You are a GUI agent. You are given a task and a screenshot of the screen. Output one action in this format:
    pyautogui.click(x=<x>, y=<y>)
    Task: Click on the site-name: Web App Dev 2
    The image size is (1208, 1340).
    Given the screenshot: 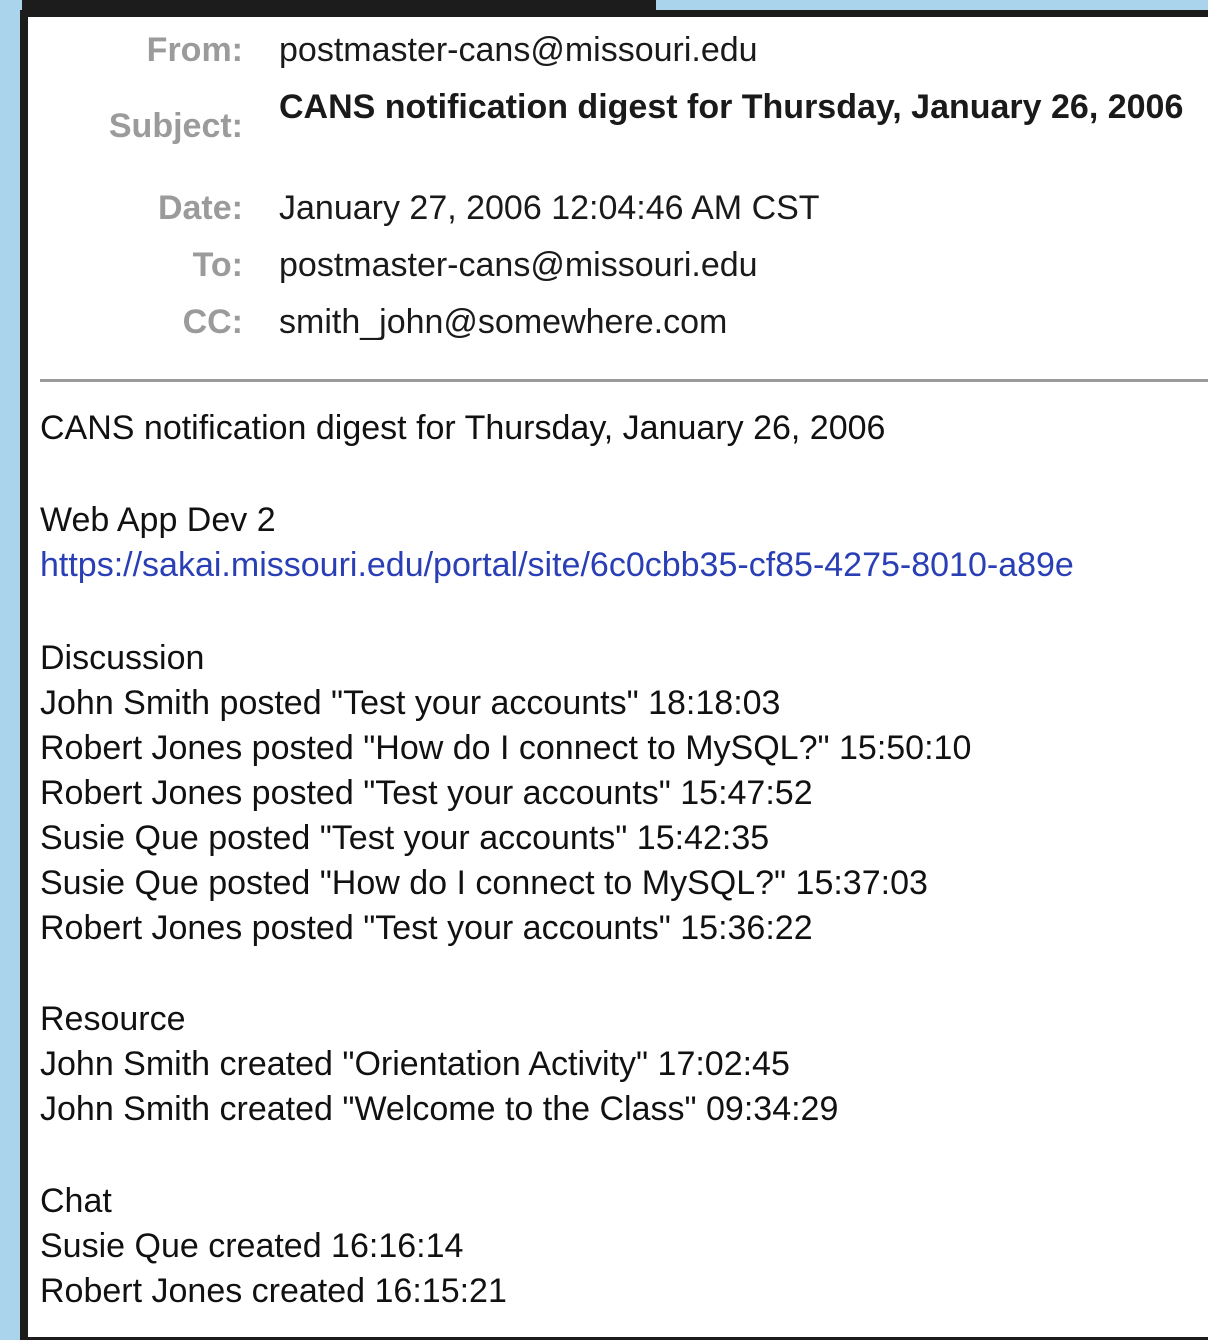 What is the action you would take?
    pyautogui.click(x=158, y=520)
    